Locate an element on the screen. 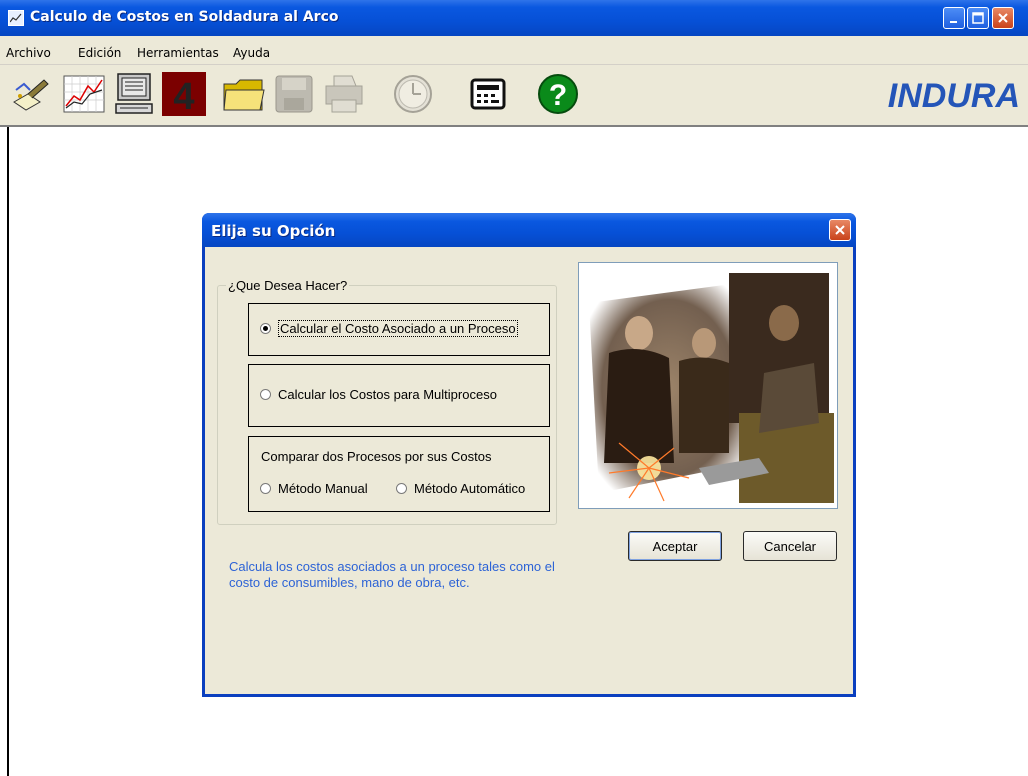 The image size is (1028, 776). radio-label: Calcular los Costos para Multiproceso is located at coordinates (387, 394).